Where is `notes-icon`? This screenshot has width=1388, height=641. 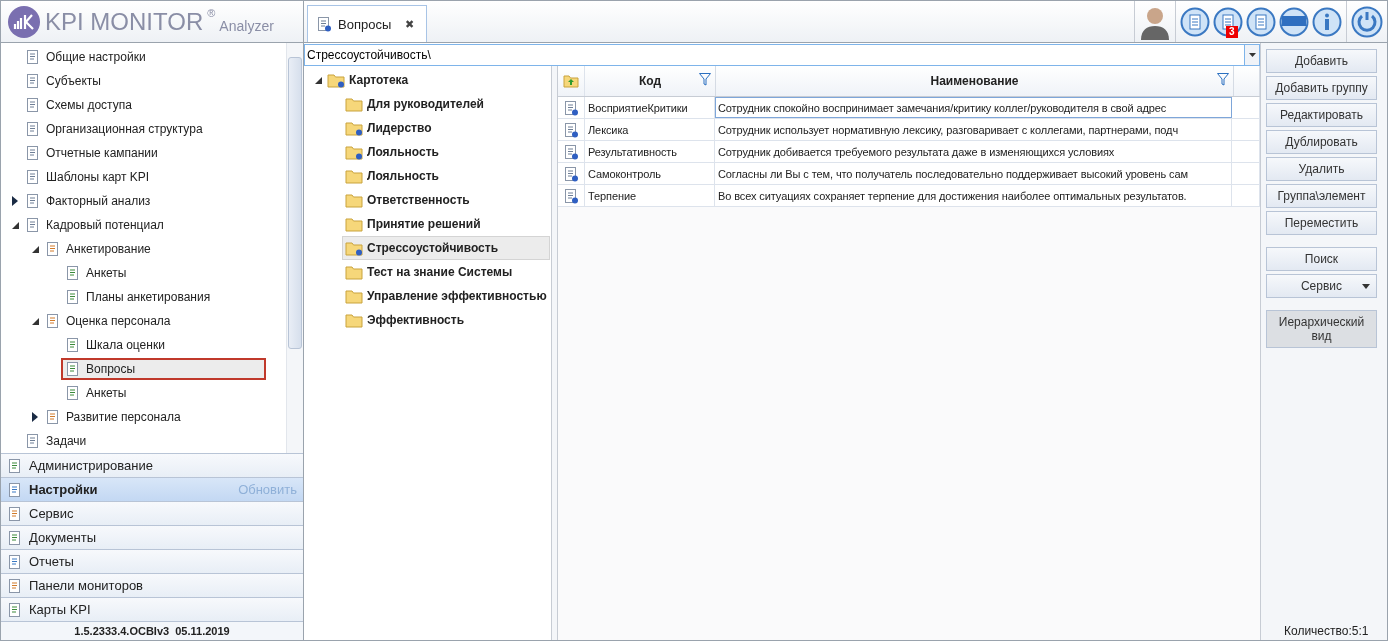 notes-icon is located at coordinates (1195, 21).